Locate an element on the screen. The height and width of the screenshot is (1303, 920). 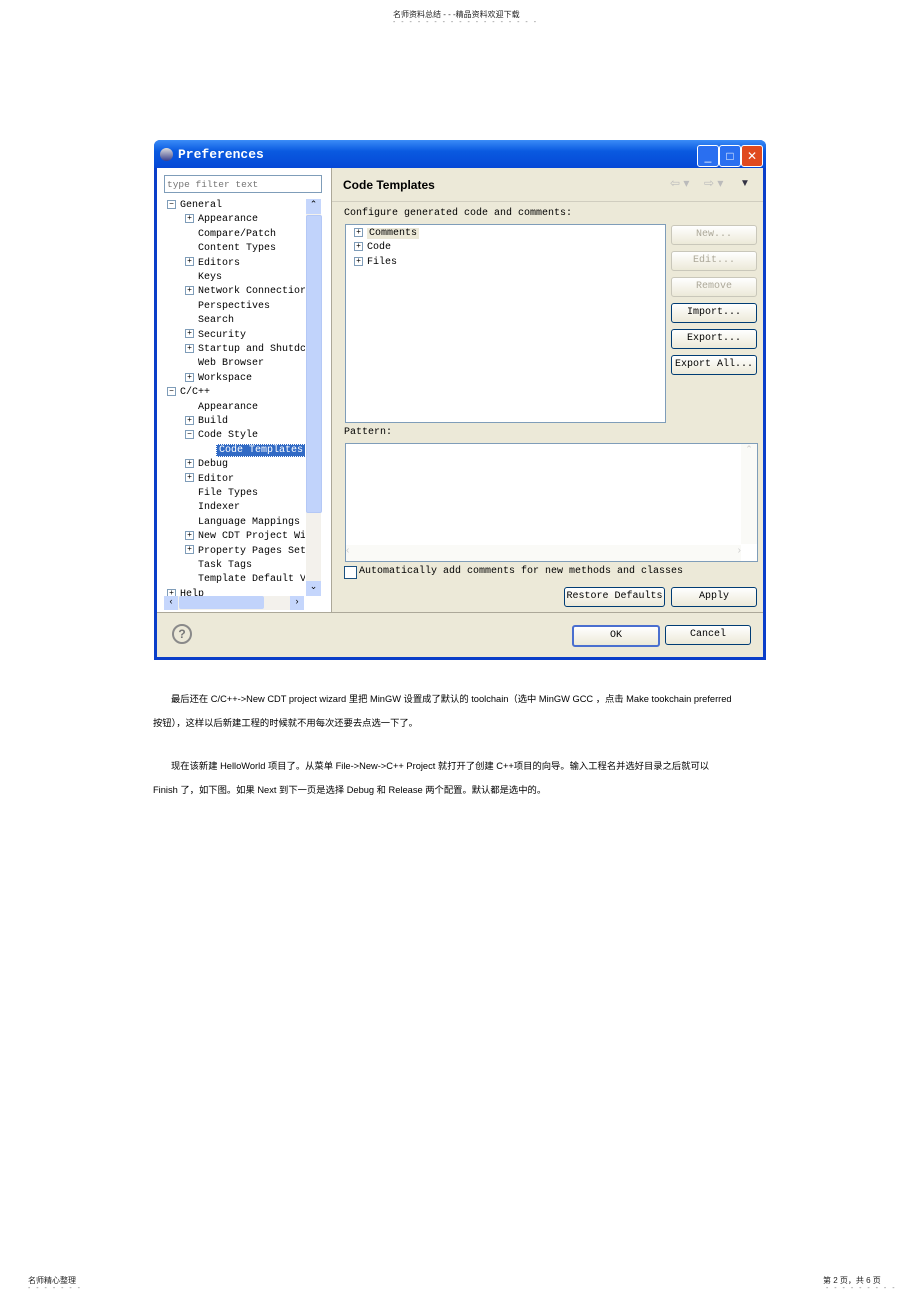
tree-item: + Debug is located at coordinates (206, 465).